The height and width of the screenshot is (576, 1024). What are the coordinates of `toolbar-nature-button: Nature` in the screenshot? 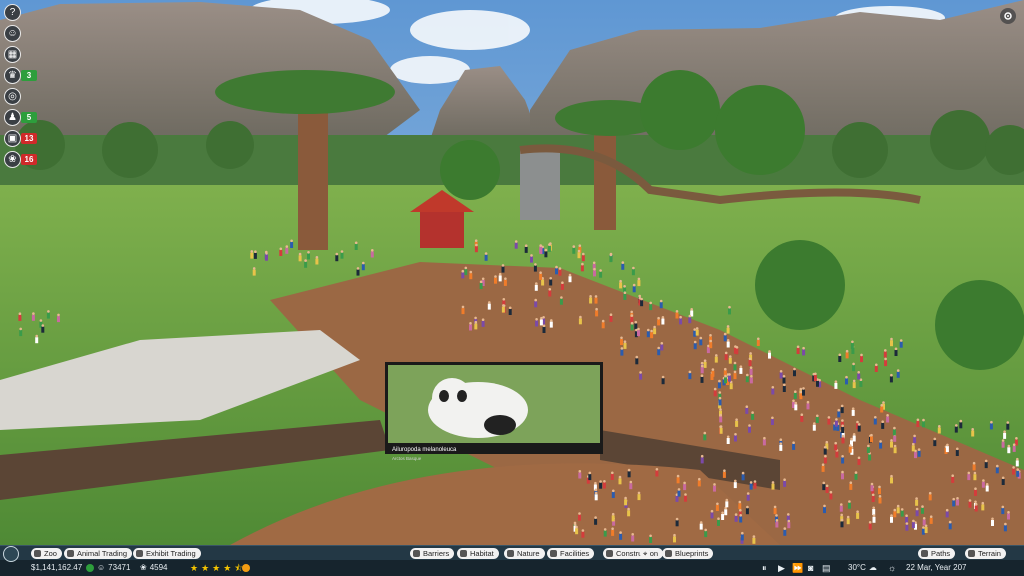 It's located at (524, 553).